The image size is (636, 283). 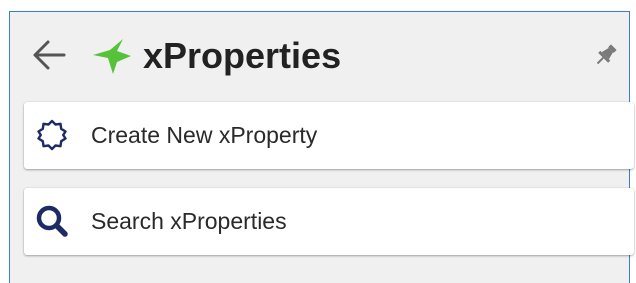 I want to click on arrow-left-icon, so click(x=49, y=55).